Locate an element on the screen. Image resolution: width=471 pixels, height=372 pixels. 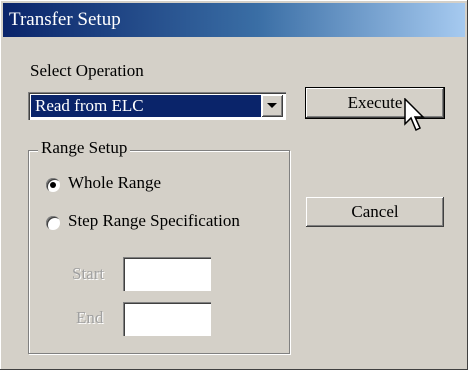
radio-selected-dot is located at coordinates (53, 185).